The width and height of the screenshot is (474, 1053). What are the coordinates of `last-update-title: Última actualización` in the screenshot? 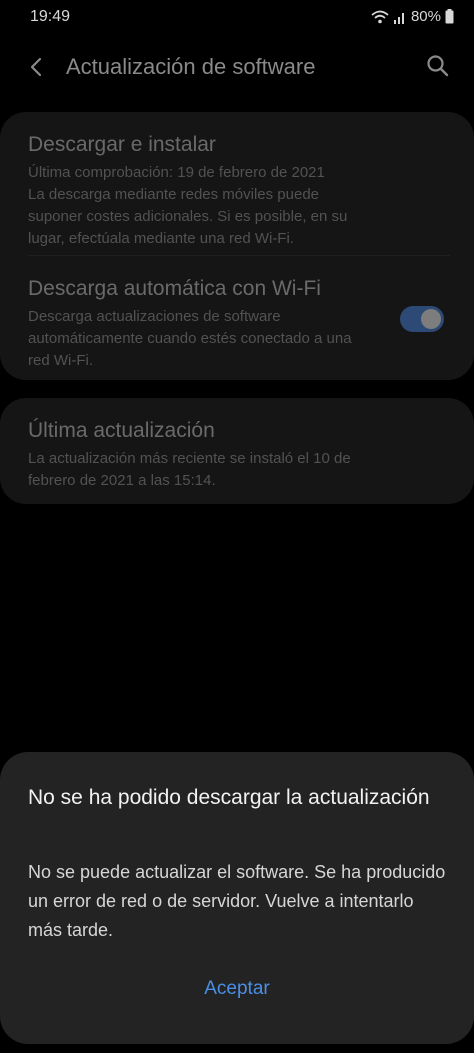 It's located at (121, 430).